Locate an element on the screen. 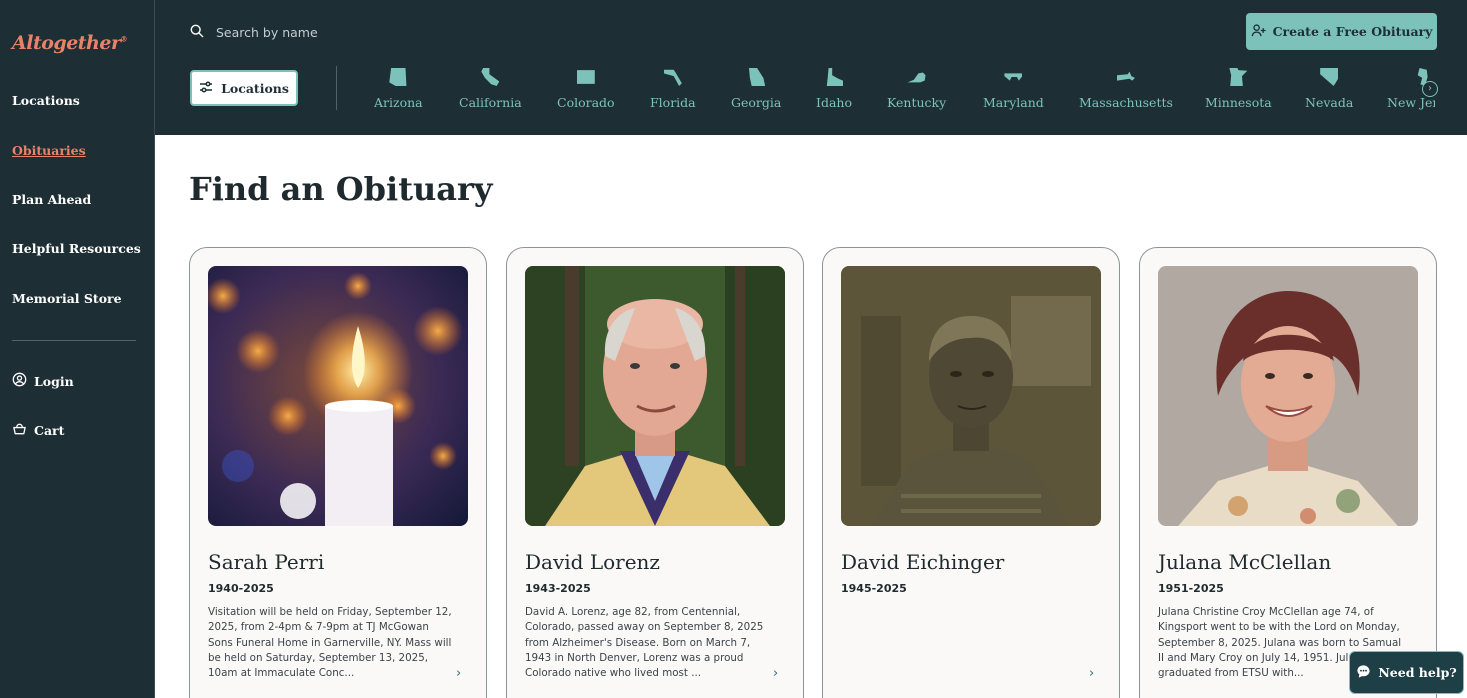 The height and width of the screenshot is (698, 1467). obituary-name: David Eichinger is located at coordinates (923, 562).